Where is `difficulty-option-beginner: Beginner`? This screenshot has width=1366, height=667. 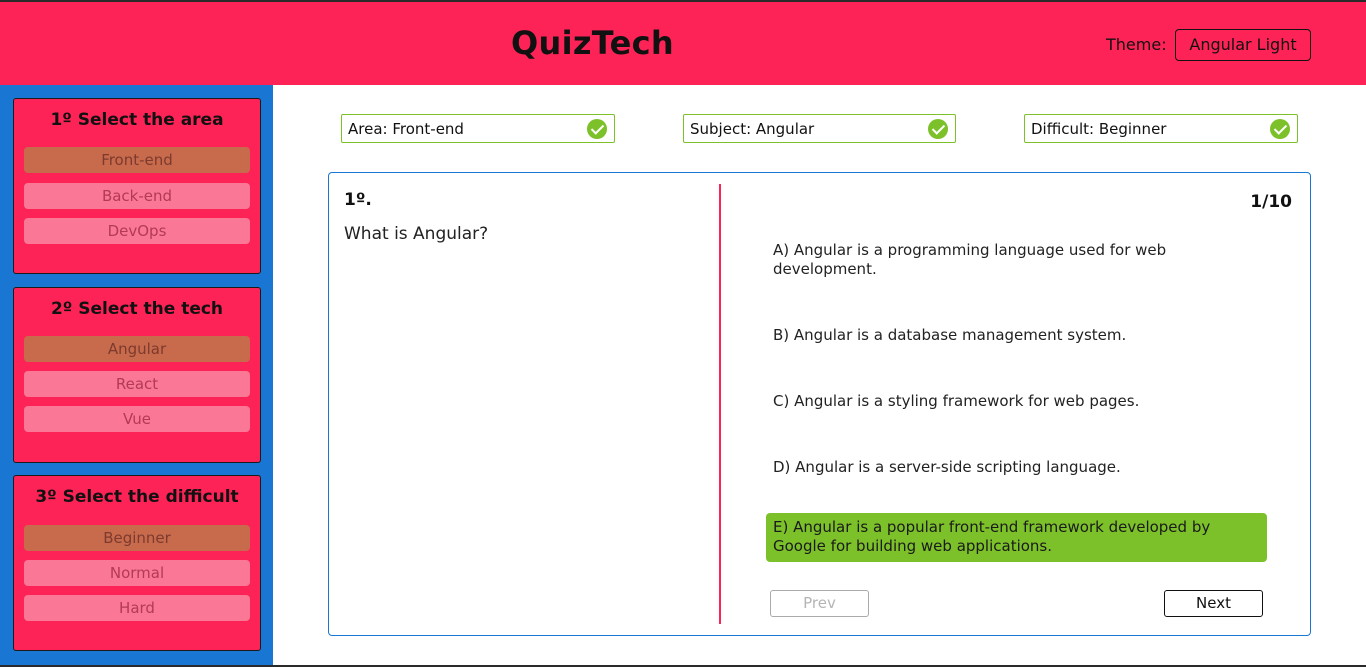 difficulty-option-beginner: Beginner is located at coordinates (137, 538).